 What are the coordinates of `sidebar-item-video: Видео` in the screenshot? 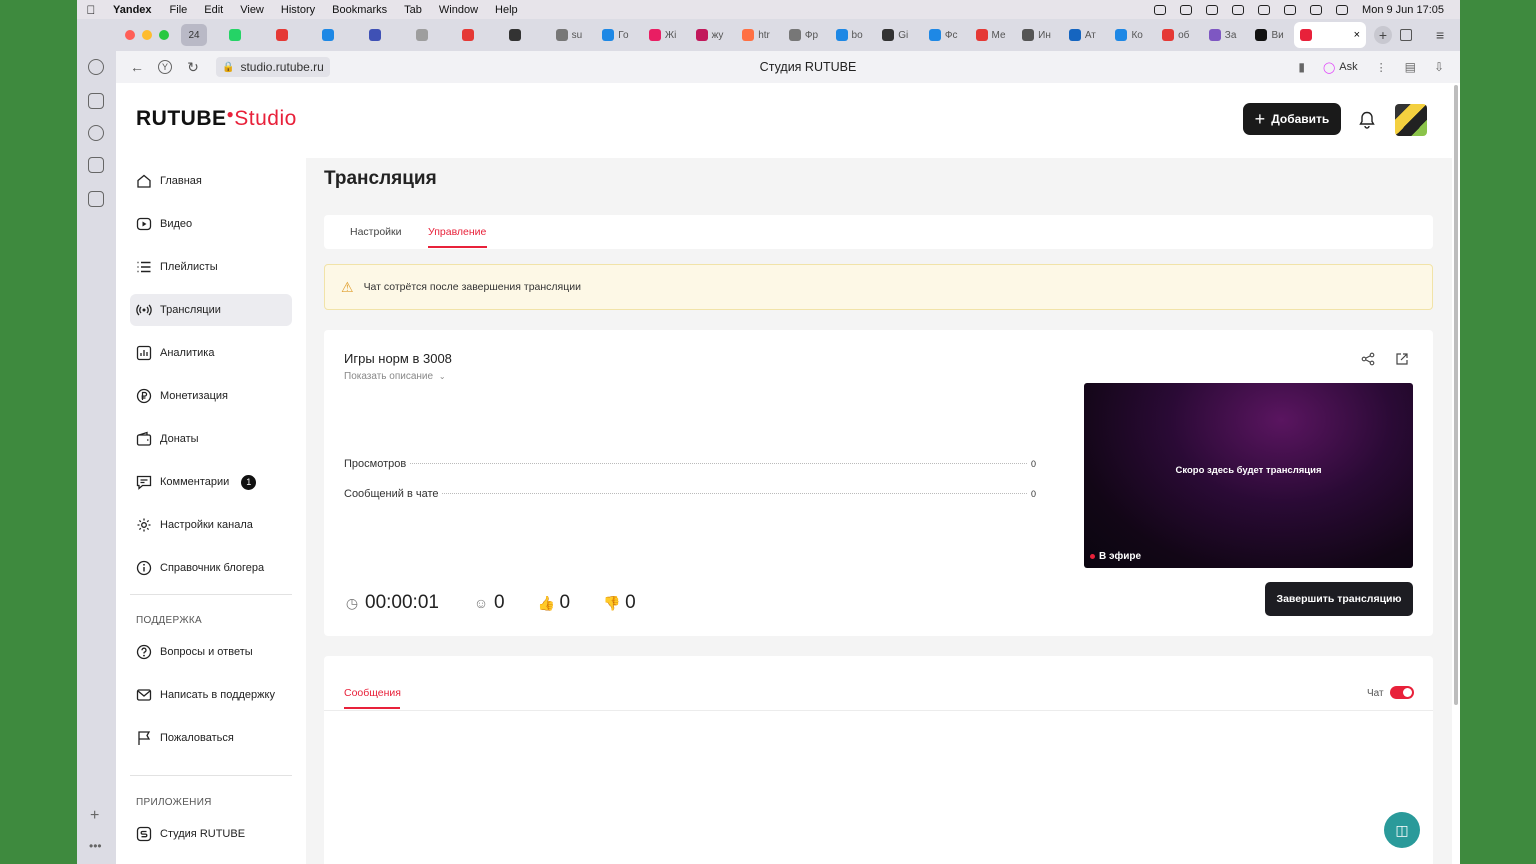 It's located at (211, 224).